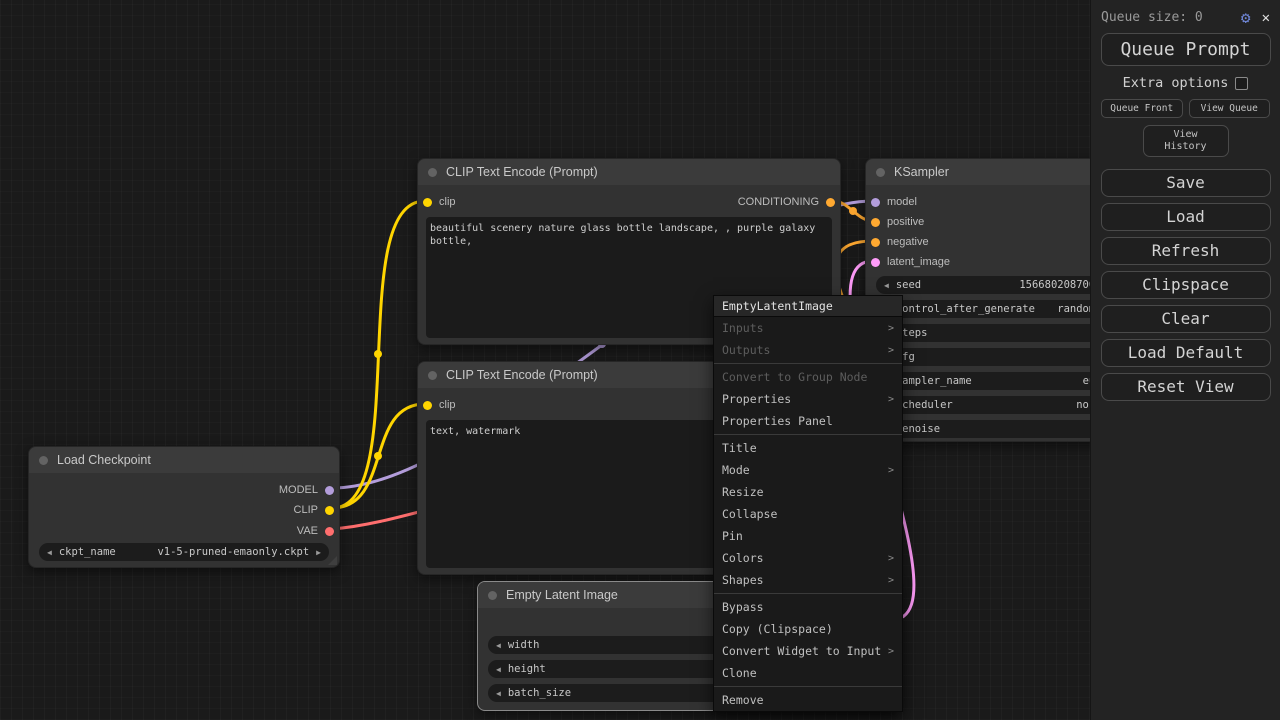  What do you see at coordinates (808, 492) in the screenshot?
I see `menu-item-resize: Resize` at bounding box center [808, 492].